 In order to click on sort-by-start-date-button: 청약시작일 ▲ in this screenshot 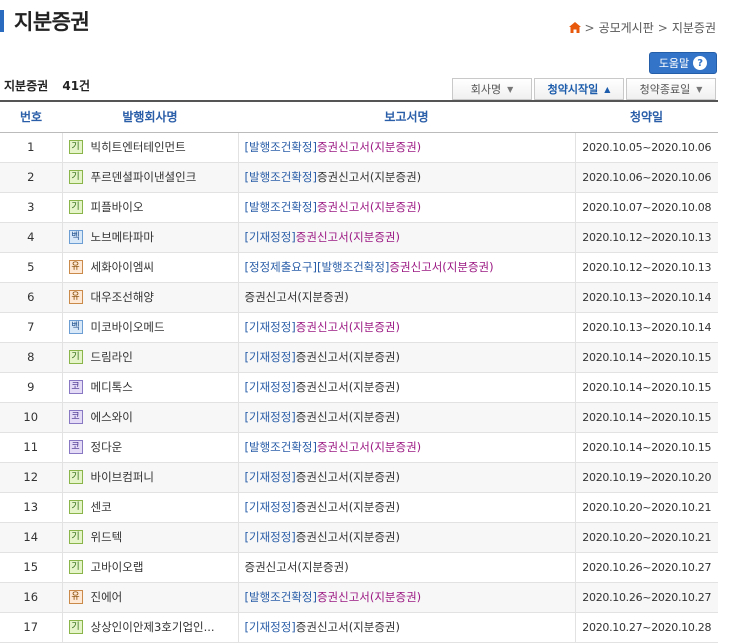, I will do `click(579, 89)`.